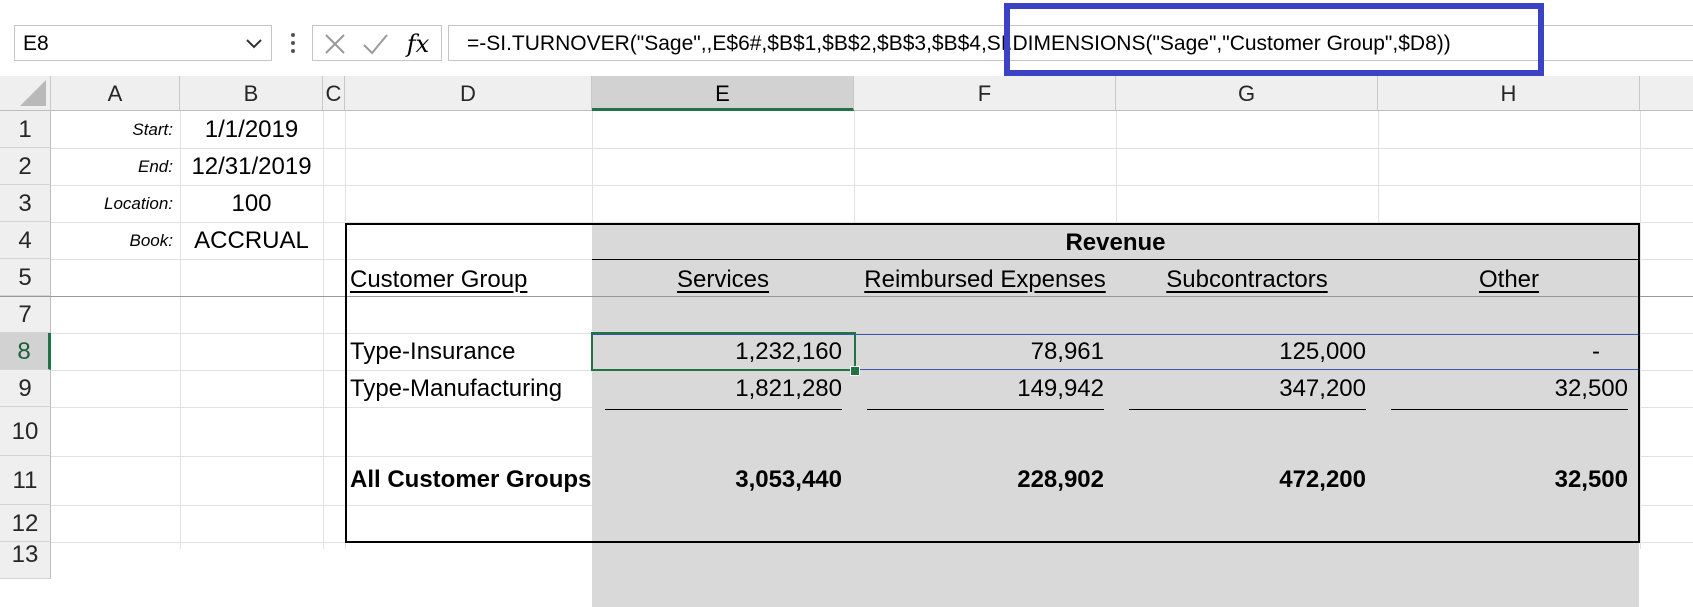 The height and width of the screenshot is (607, 1693). What do you see at coordinates (151, 240) in the screenshot?
I see `param-label-book: Book:` at bounding box center [151, 240].